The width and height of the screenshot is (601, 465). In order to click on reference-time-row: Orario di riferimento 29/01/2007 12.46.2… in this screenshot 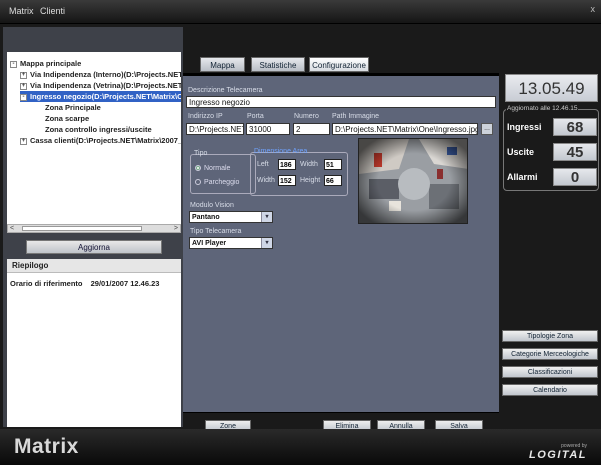, I will do `click(94, 280)`.